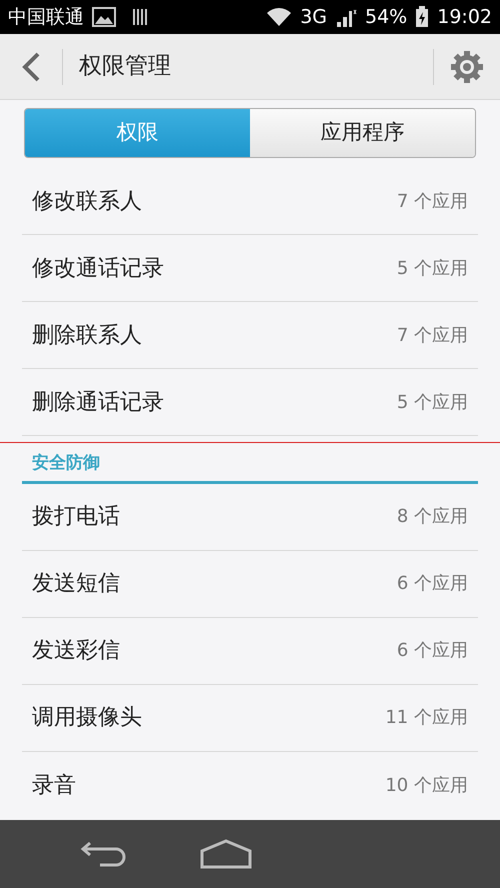  I want to click on permission-name: 拨打电话, so click(76, 517).